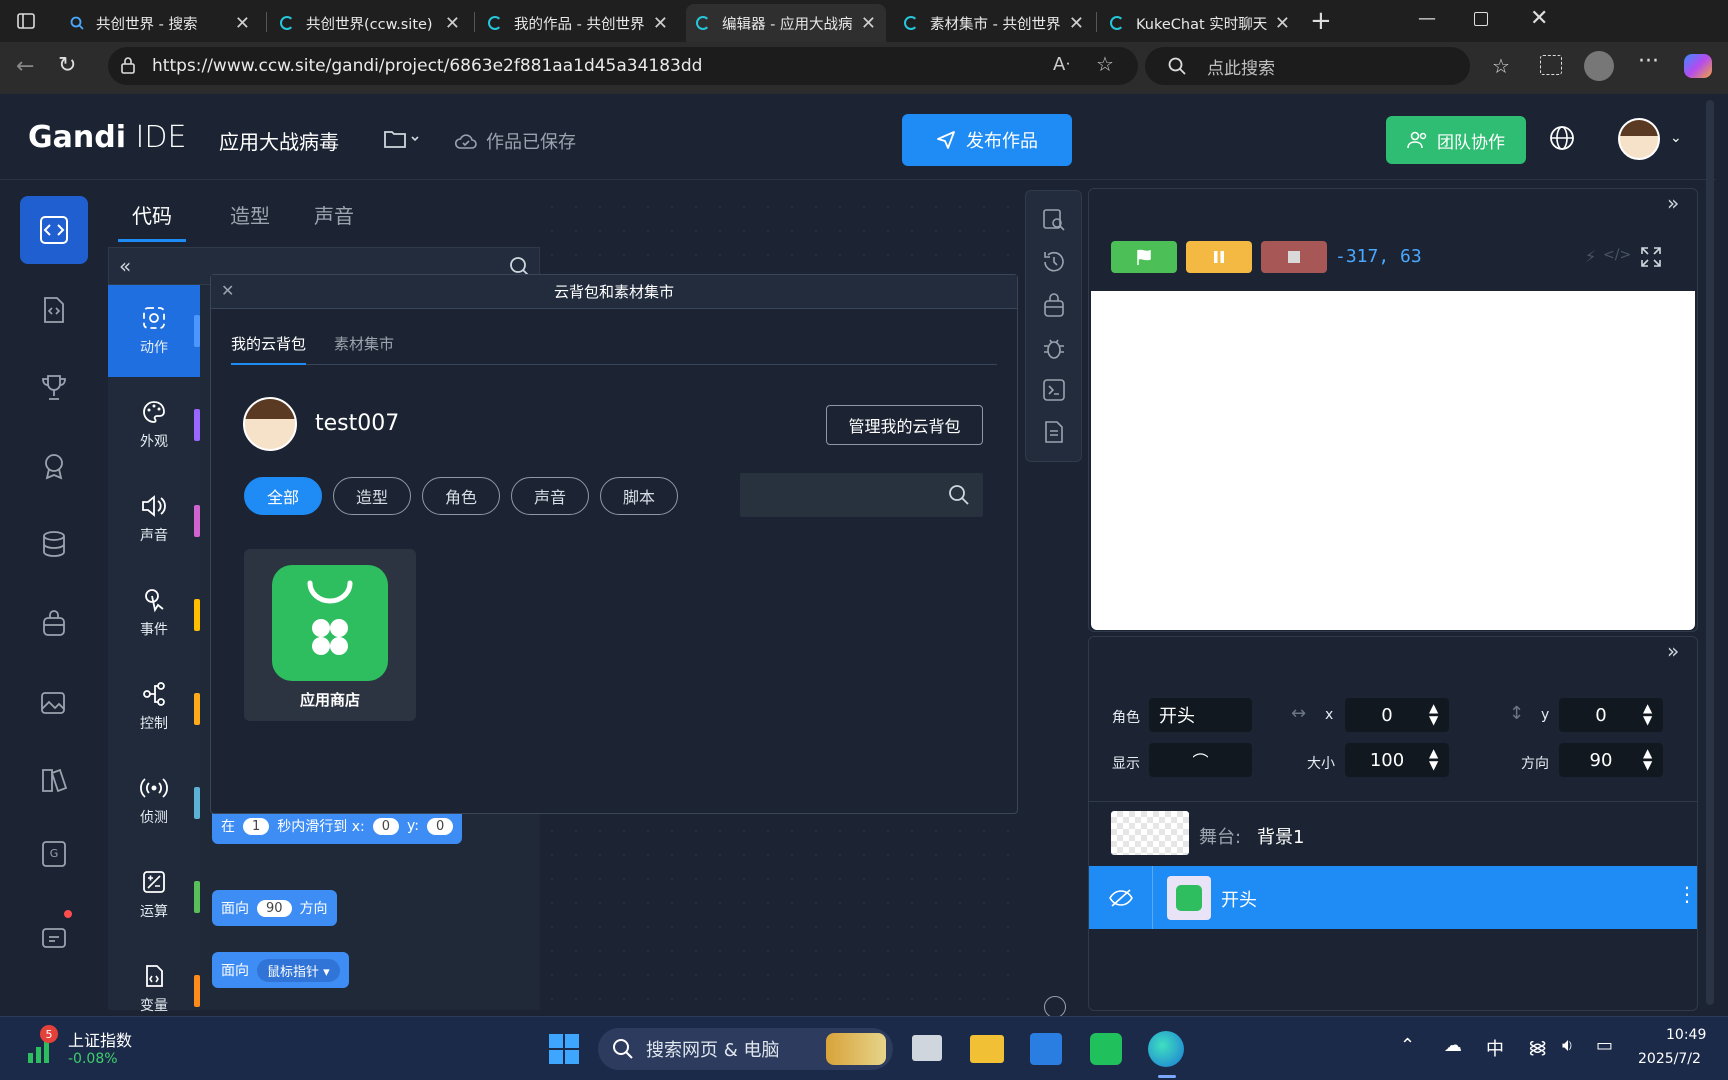  What do you see at coordinates (786, 23) in the screenshot?
I see `browser-tab: 编辑器 - 应用大战病 ✕` at bounding box center [786, 23].